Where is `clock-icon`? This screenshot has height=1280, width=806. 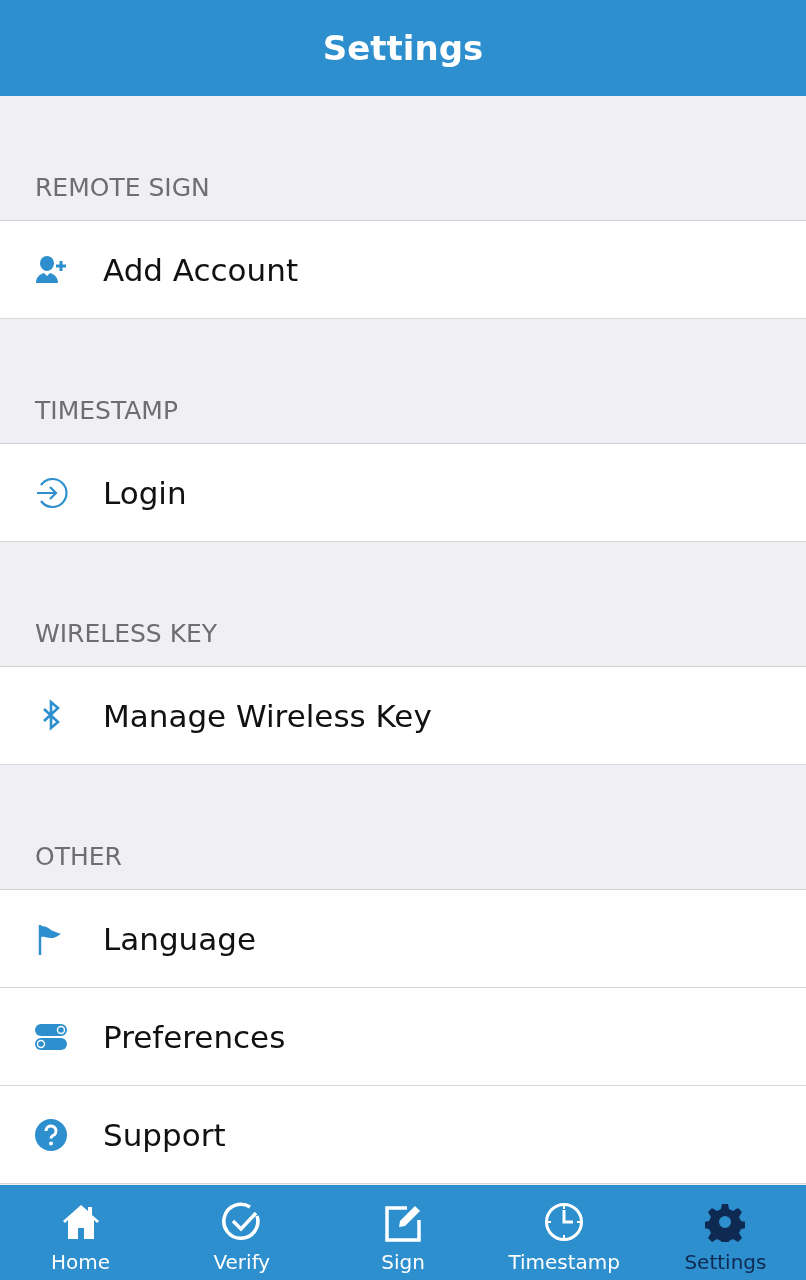 clock-icon is located at coordinates (564, 1222).